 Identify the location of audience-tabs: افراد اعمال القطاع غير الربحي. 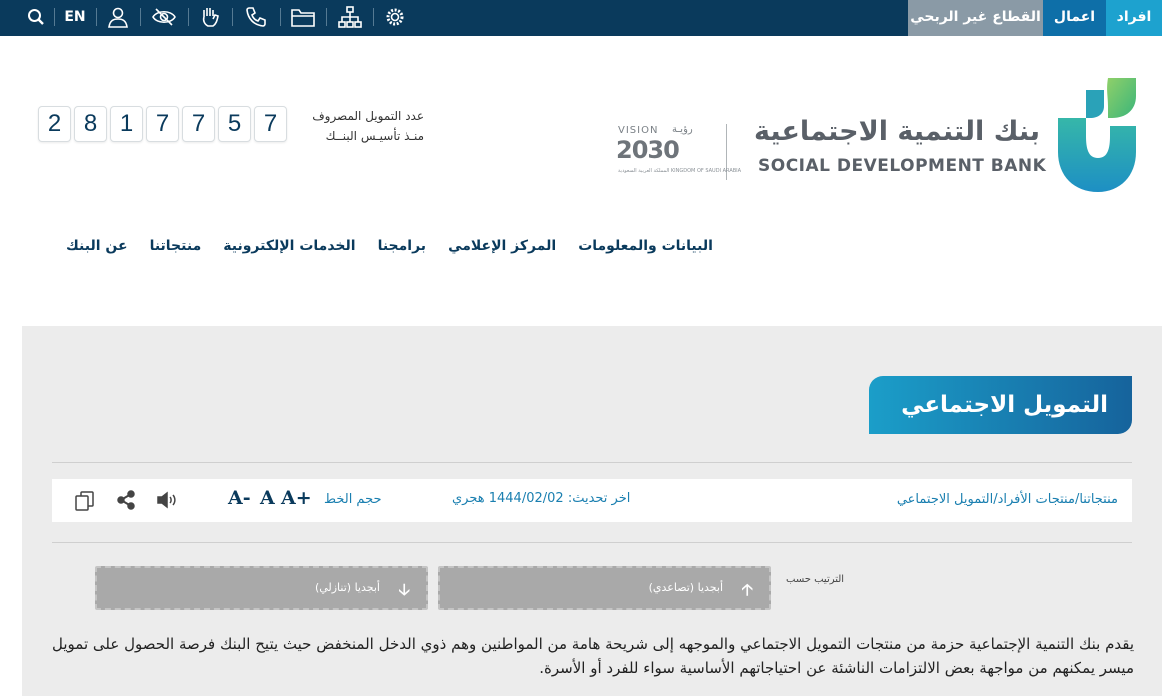
(1035, 18).